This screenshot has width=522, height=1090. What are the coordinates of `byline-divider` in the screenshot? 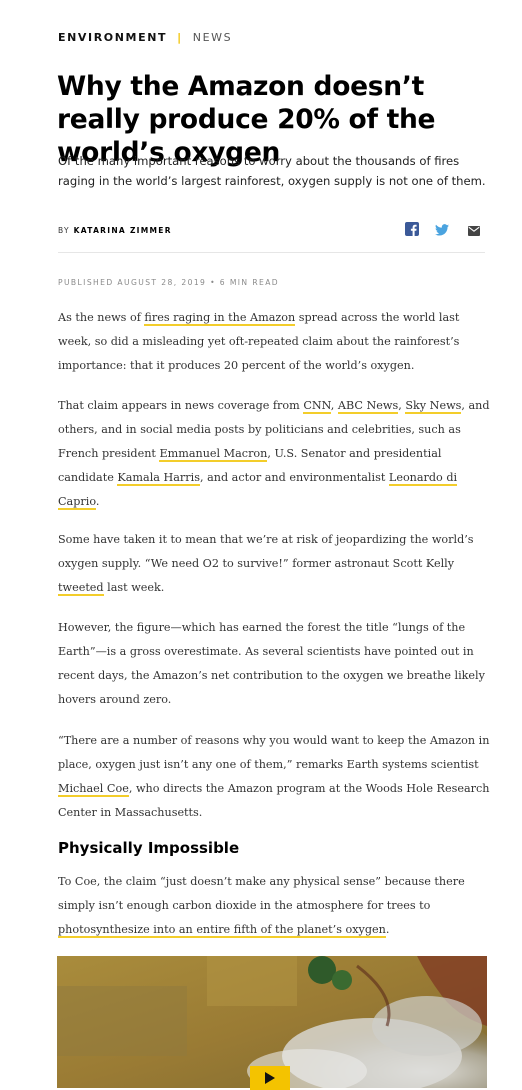 It's located at (271, 252).